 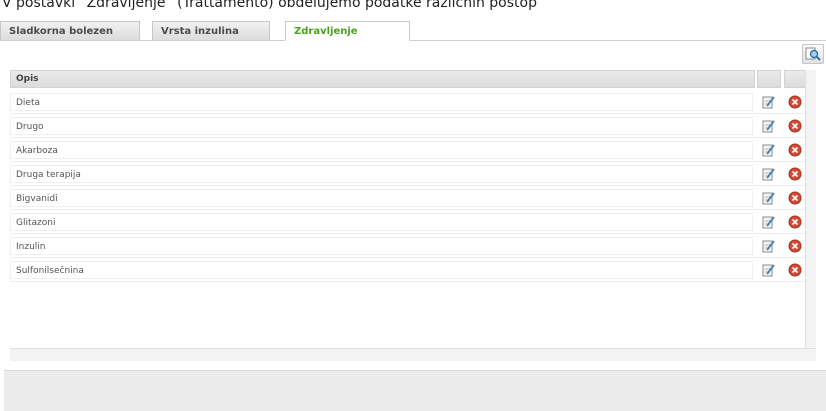 What do you see at coordinates (381, 150) in the screenshot?
I see `row-label: Akarboza` at bounding box center [381, 150].